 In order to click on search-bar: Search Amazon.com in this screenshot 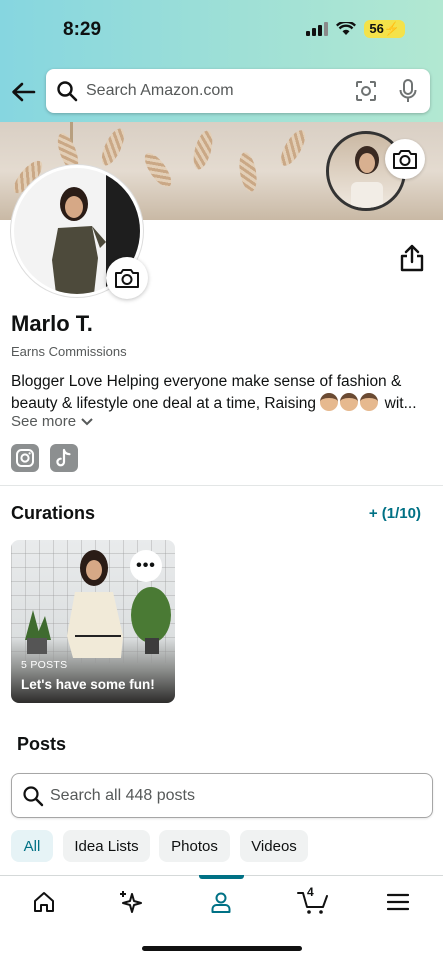, I will do `click(238, 91)`.